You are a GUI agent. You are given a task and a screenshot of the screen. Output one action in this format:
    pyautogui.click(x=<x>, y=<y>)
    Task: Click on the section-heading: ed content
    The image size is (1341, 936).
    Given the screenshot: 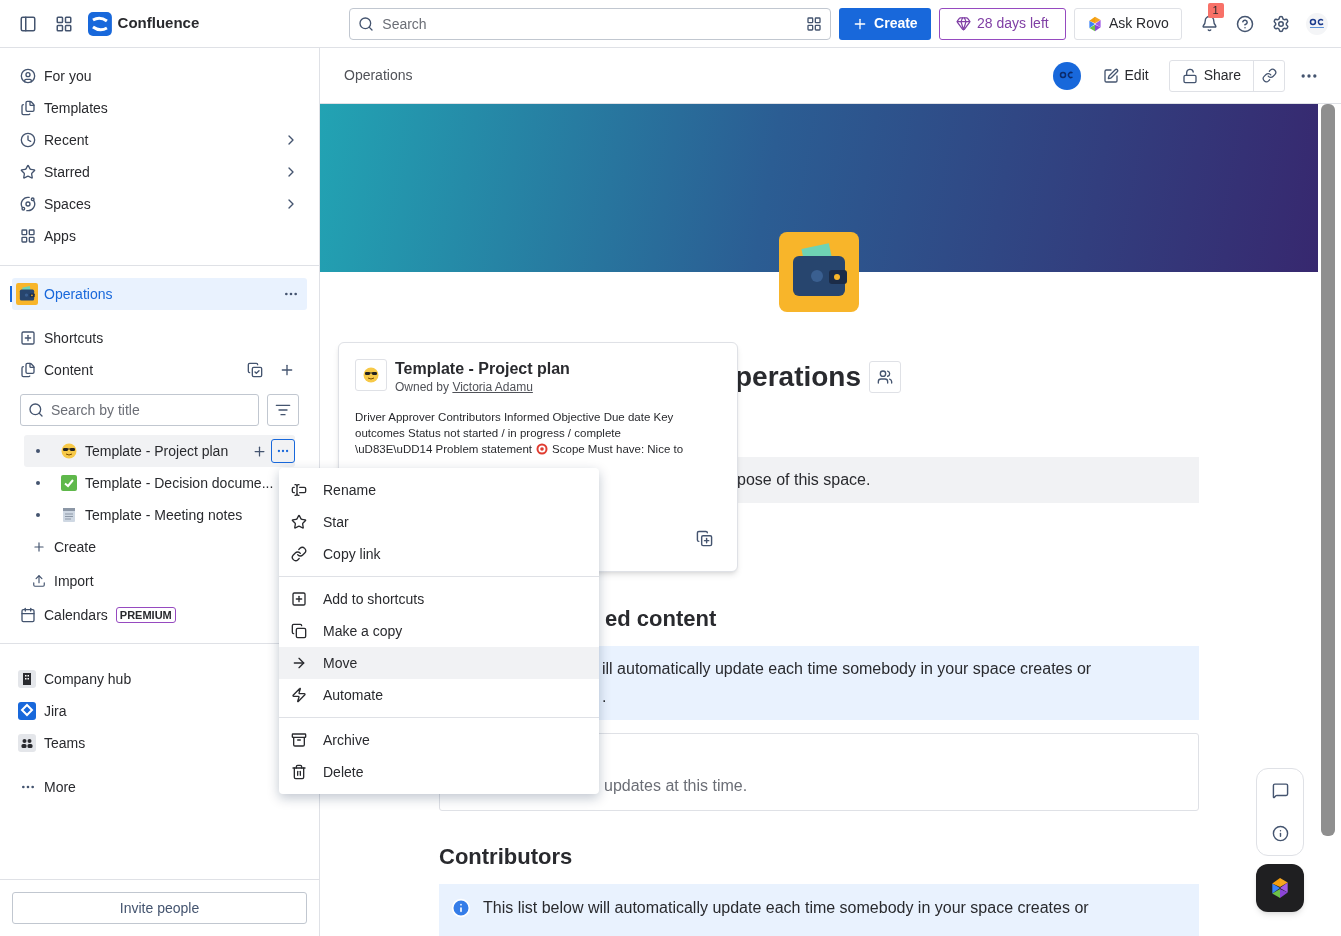 What is the action you would take?
    pyautogui.click(x=661, y=618)
    